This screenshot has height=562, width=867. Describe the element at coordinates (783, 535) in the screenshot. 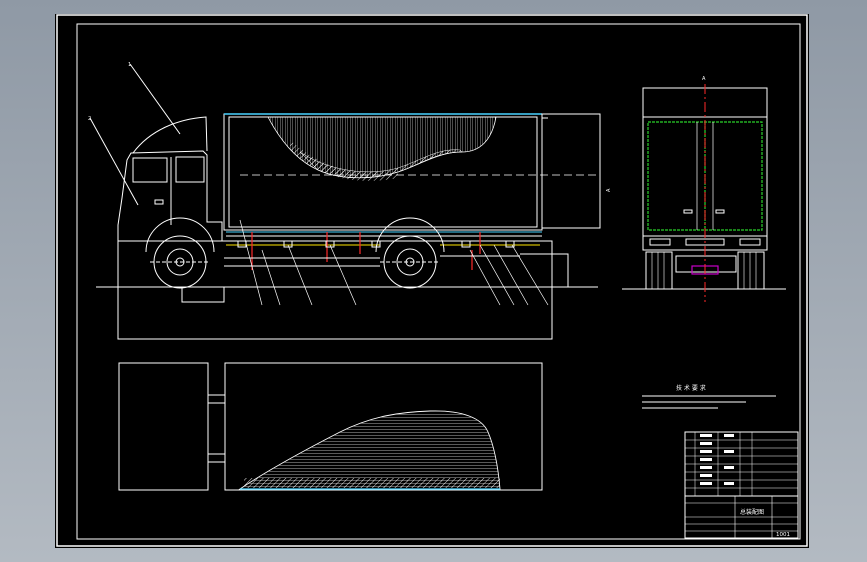

I see `drawing-number: 1001` at that location.